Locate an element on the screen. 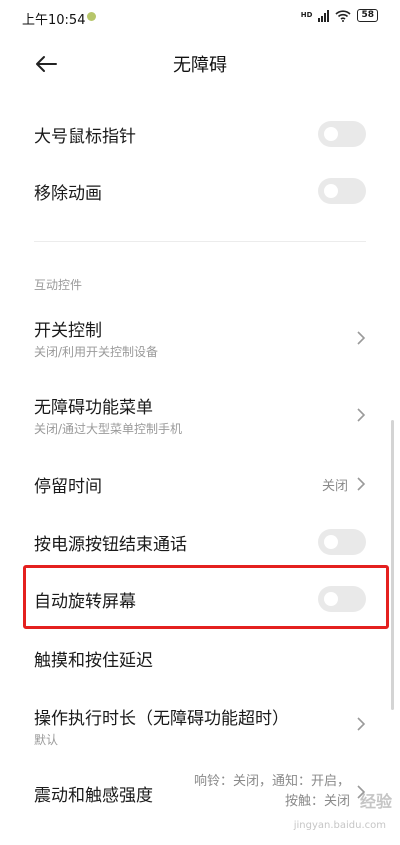  signal-icon is located at coordinates (324, 15).